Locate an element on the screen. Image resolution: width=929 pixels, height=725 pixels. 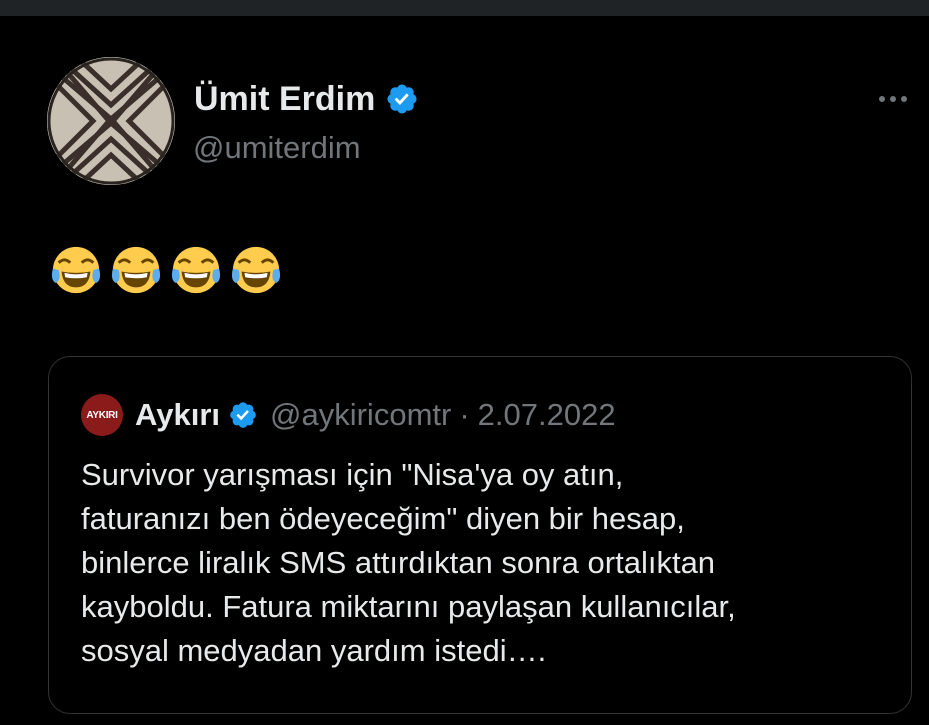
tweet-text-emojis is located at coordinates (166, 270).